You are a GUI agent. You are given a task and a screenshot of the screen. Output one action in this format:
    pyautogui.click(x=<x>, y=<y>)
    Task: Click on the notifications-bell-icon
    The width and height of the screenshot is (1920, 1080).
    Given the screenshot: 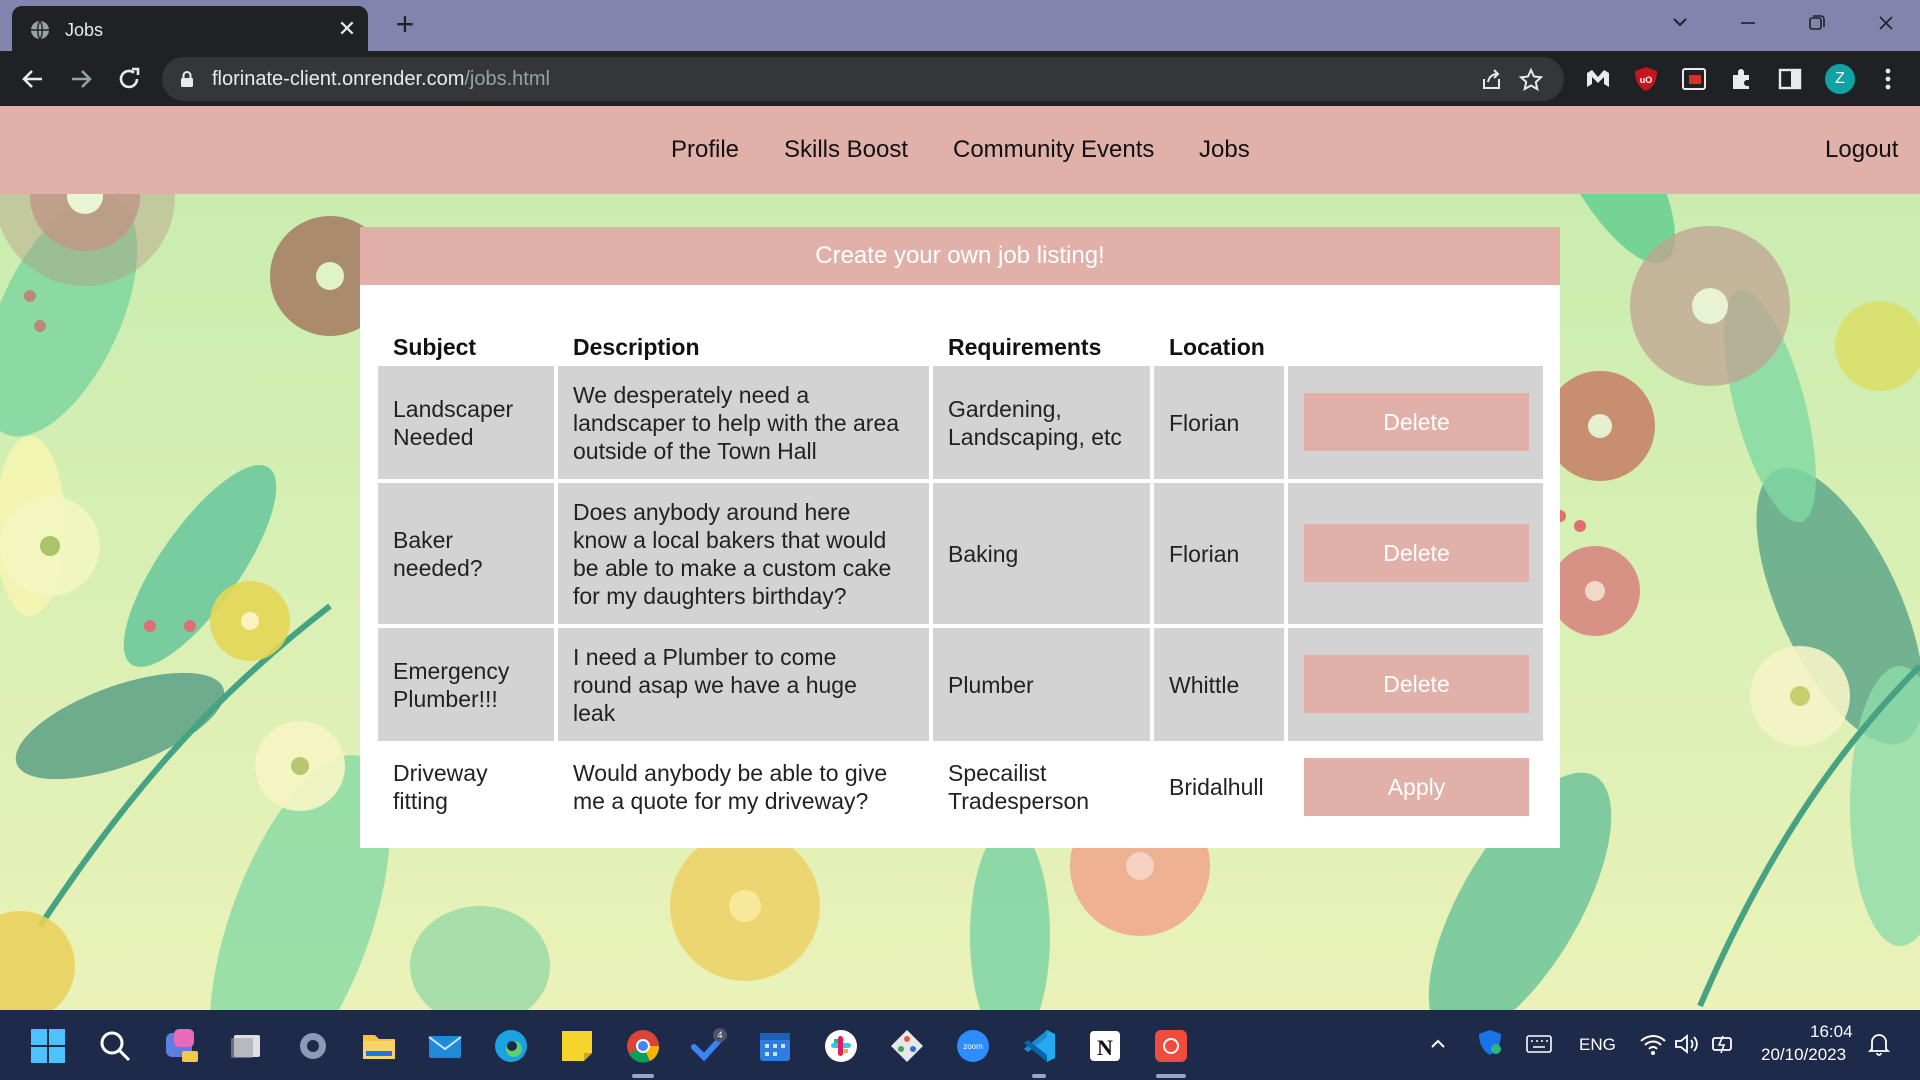 What is the action you would take?
    pyautogui.click(x=1879, y=1044)
    